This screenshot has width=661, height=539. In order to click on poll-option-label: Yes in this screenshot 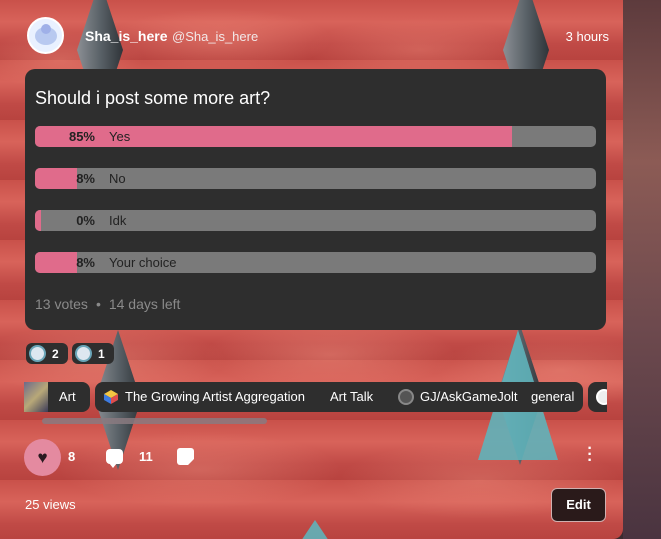, I will do `click(120, 136)`.